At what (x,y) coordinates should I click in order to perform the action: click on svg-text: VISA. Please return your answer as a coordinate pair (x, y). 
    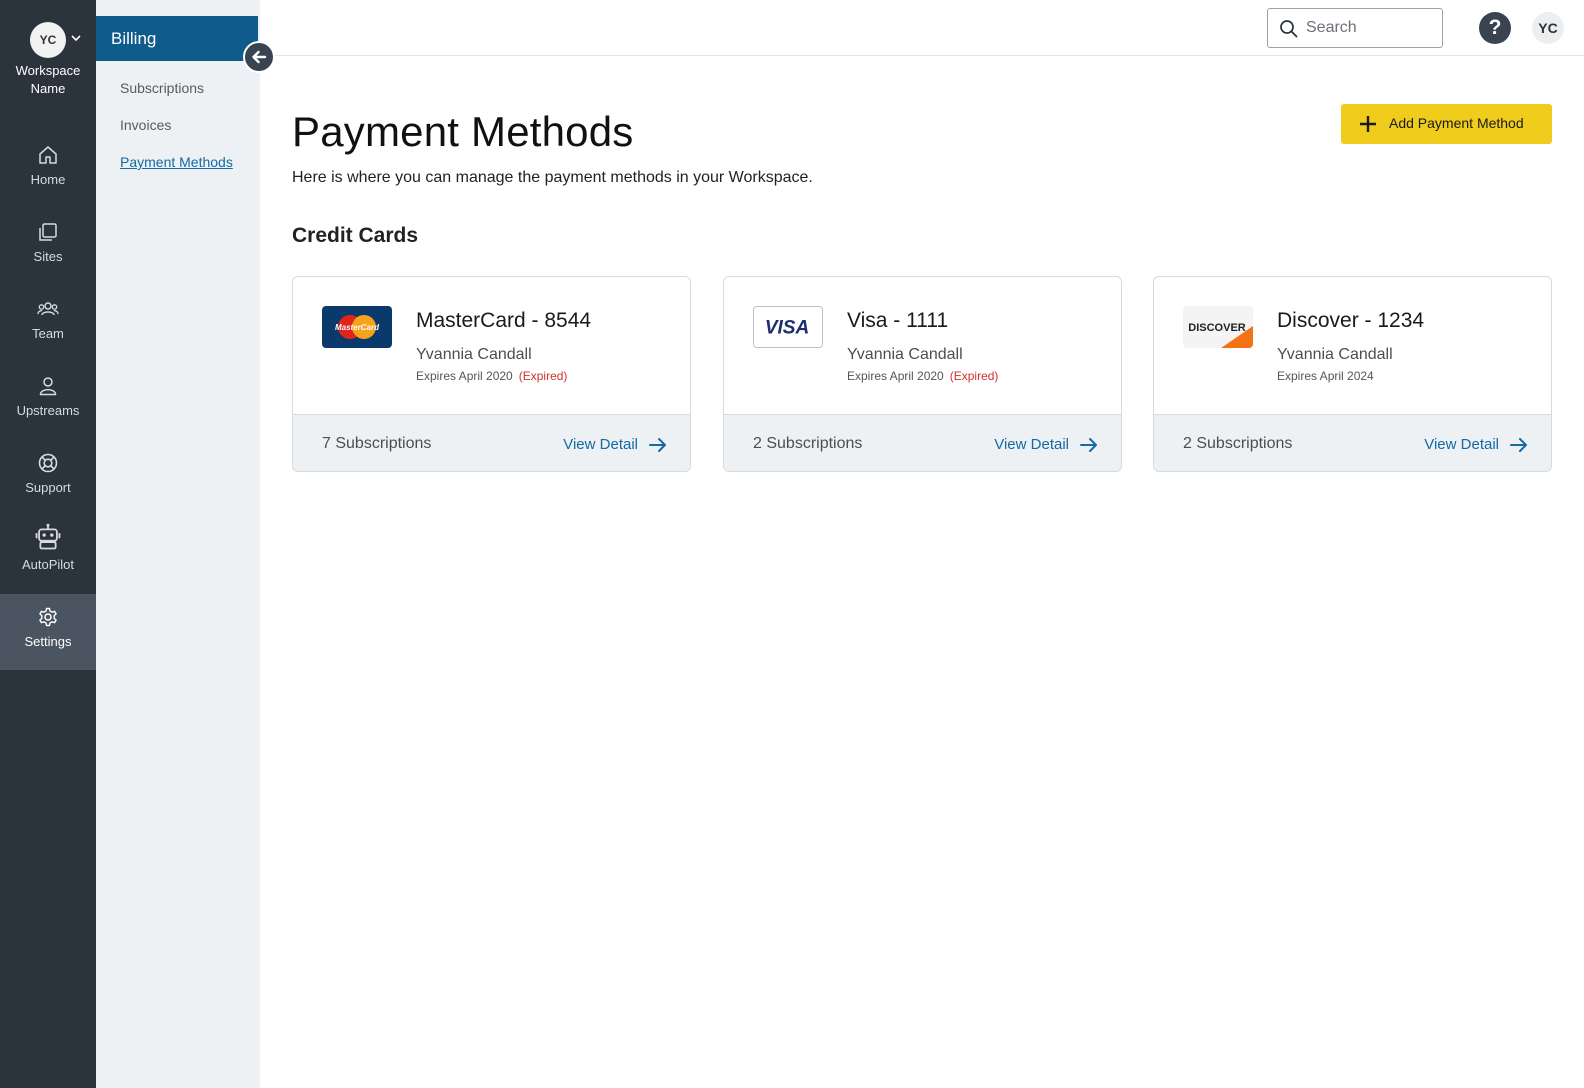
    Looking at the image, I should click on (787, 328).